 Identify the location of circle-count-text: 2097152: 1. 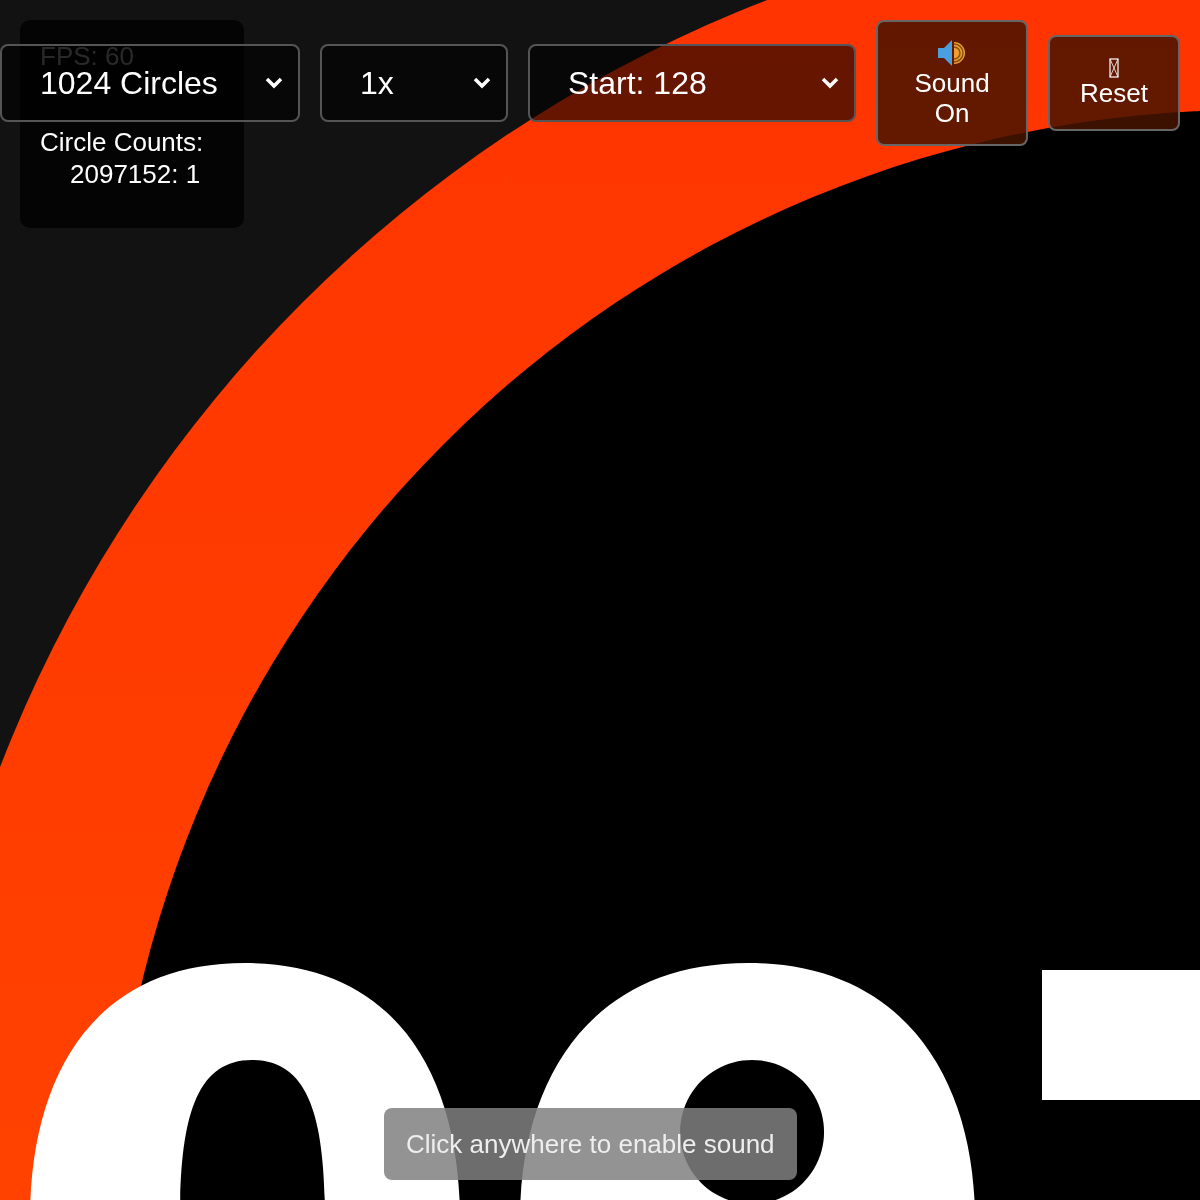
(135, 174).